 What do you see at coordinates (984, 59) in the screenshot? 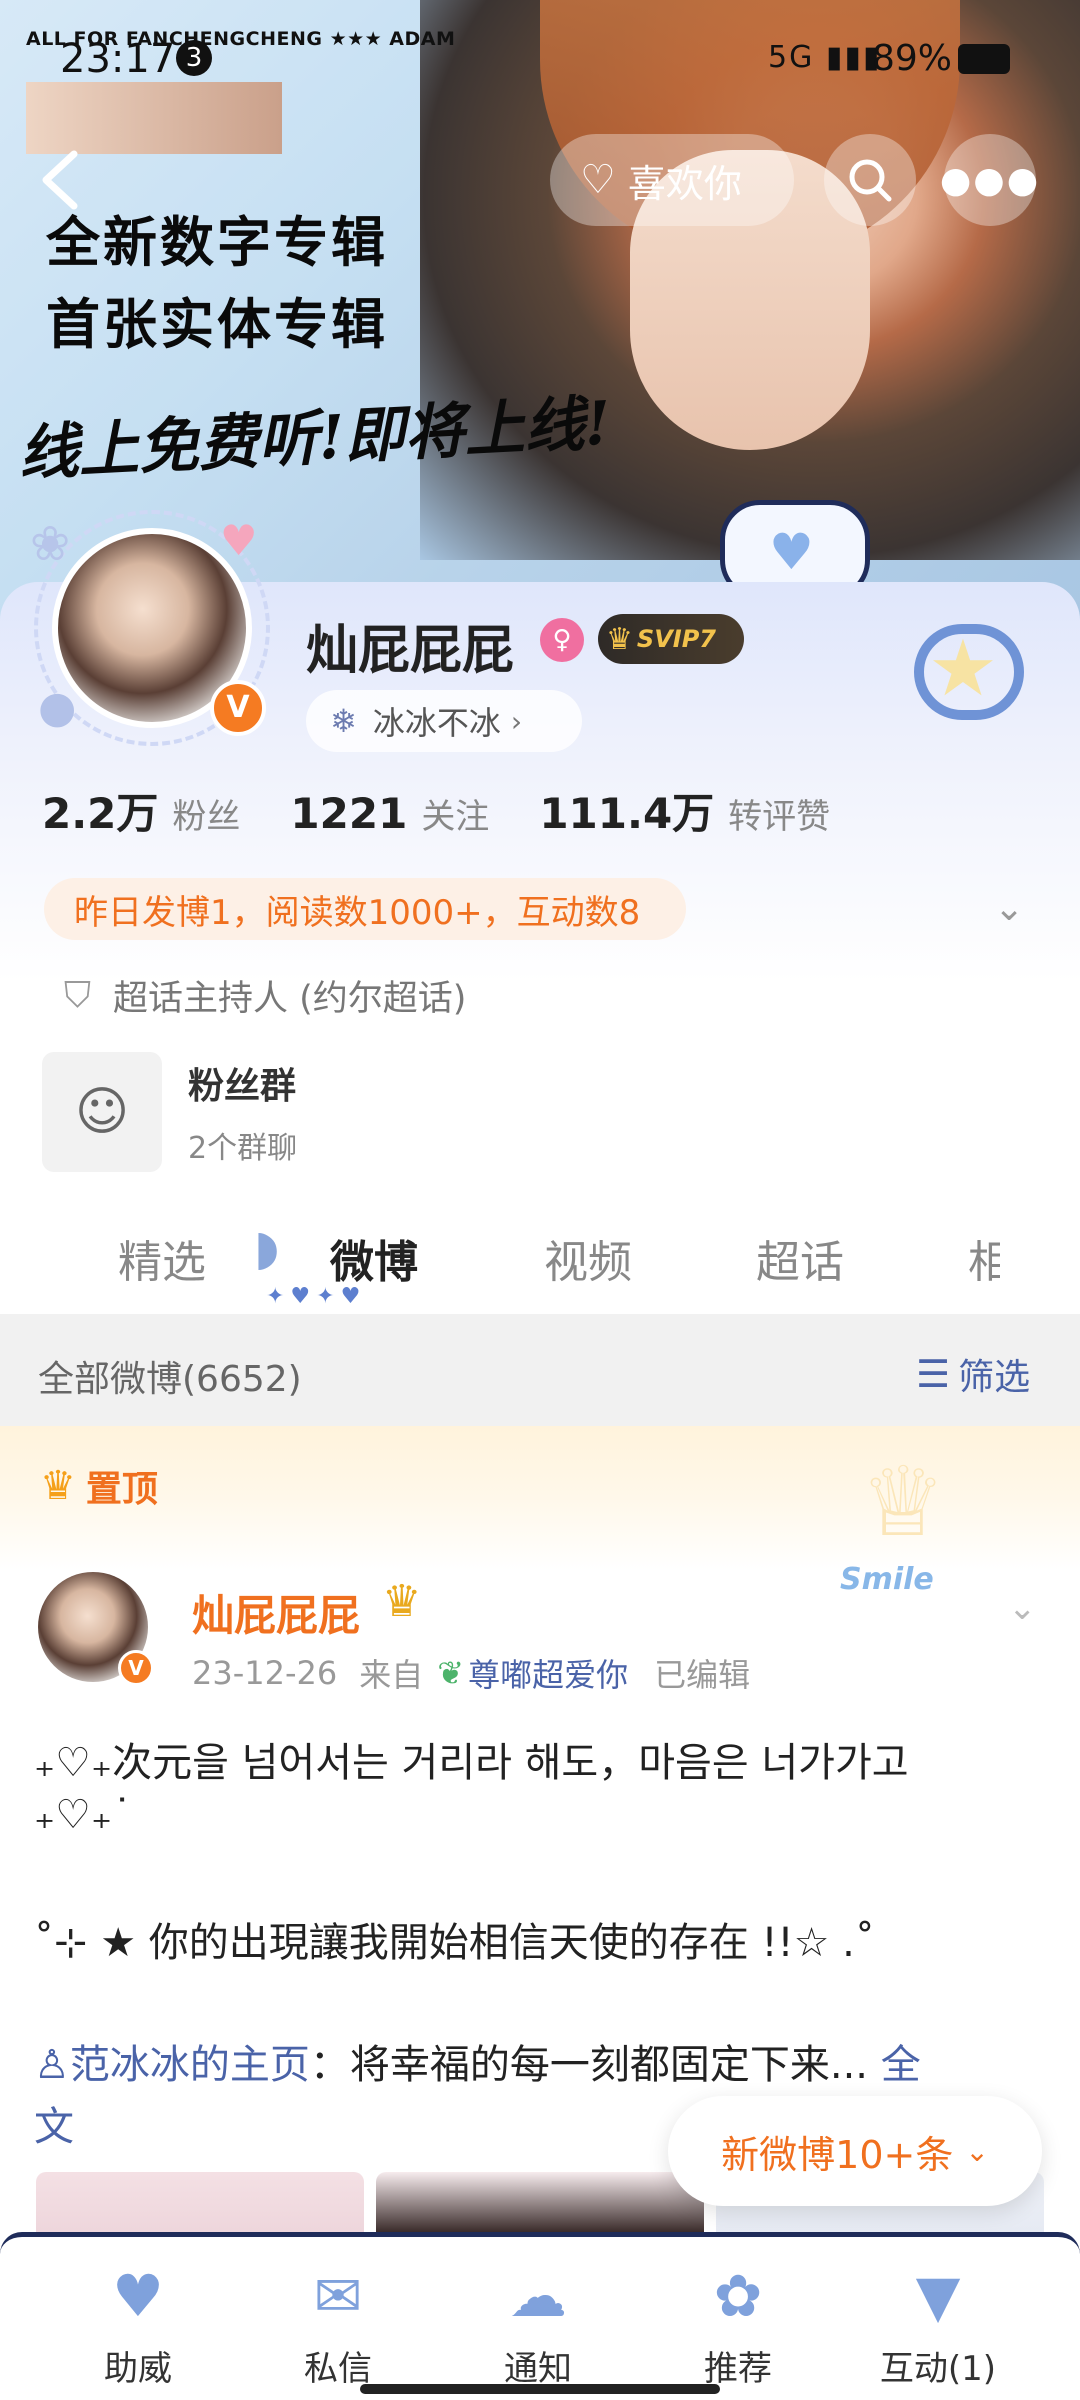
I see `battery-icon` at bounding box center [984, 59].